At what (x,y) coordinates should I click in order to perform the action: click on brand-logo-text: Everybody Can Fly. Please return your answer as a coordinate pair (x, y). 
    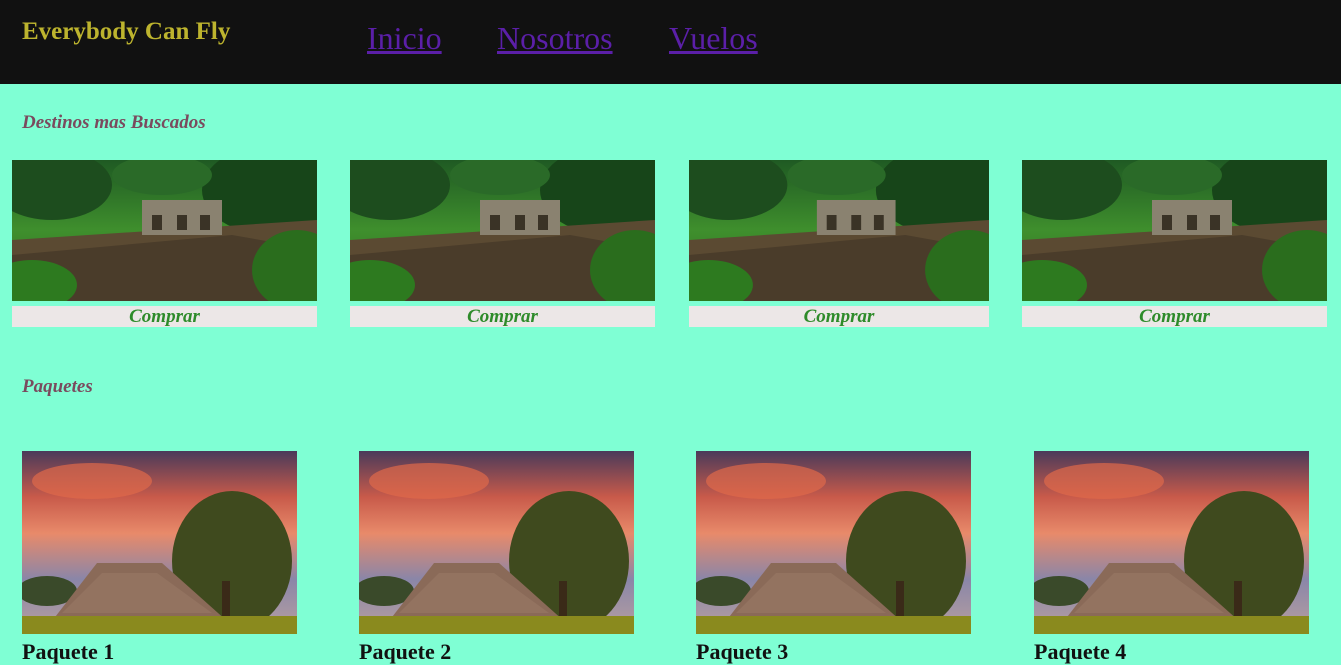
    Looking at the image, I should click on (126, 32).